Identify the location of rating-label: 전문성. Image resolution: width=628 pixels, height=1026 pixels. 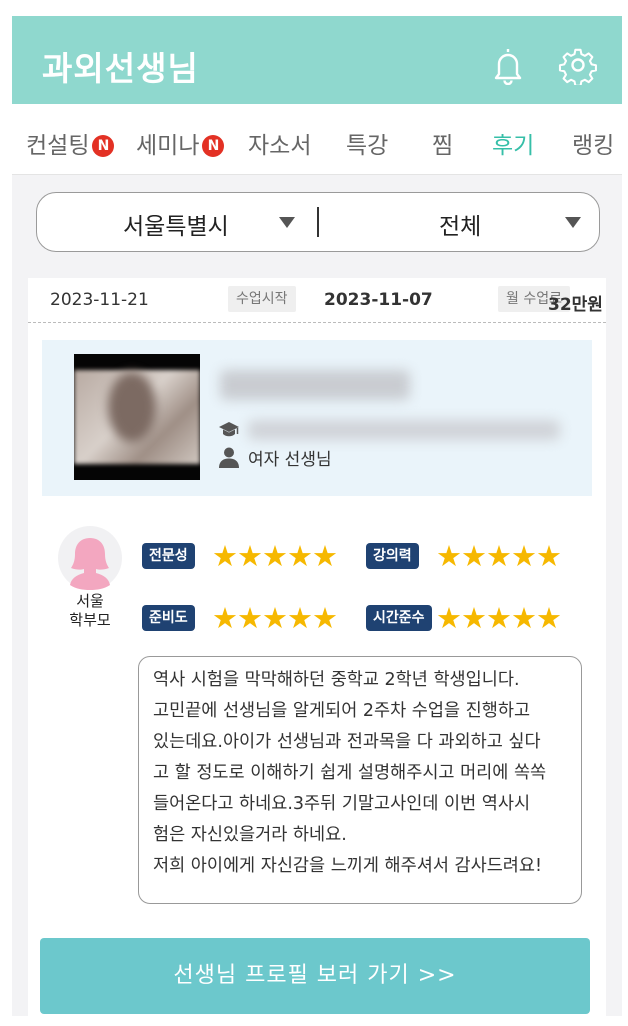
(168, 556).